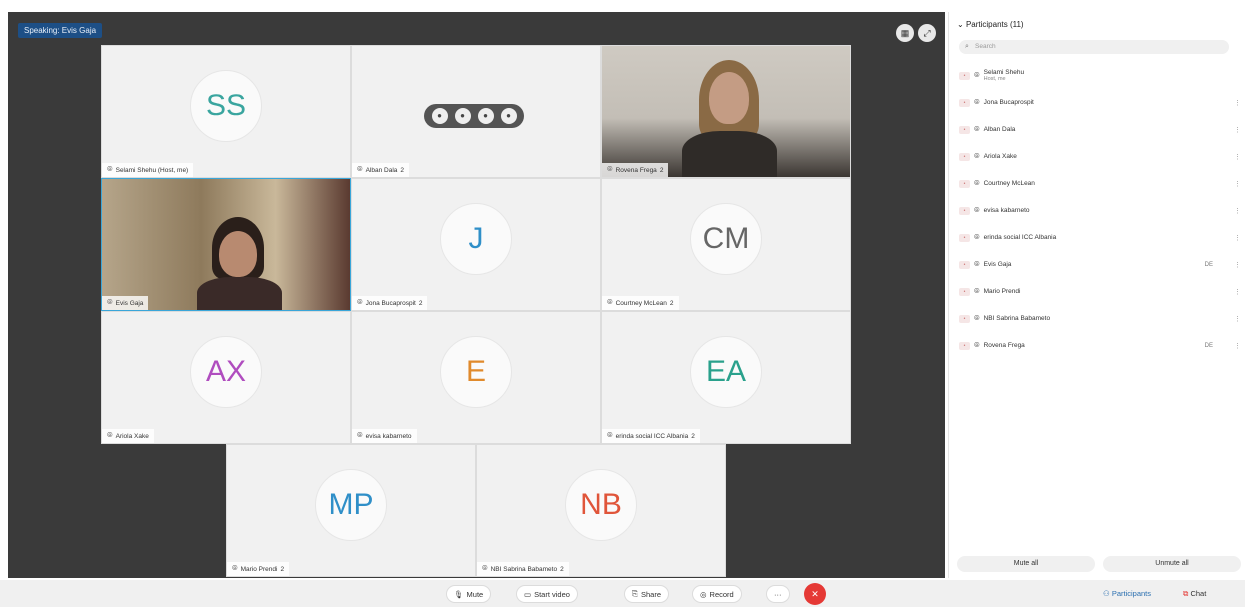 This screenshot has width=1245, height=607. Describe the element at coordinates (815, 594) in the screenshot. I see `end-call-button: ✕` at that location.